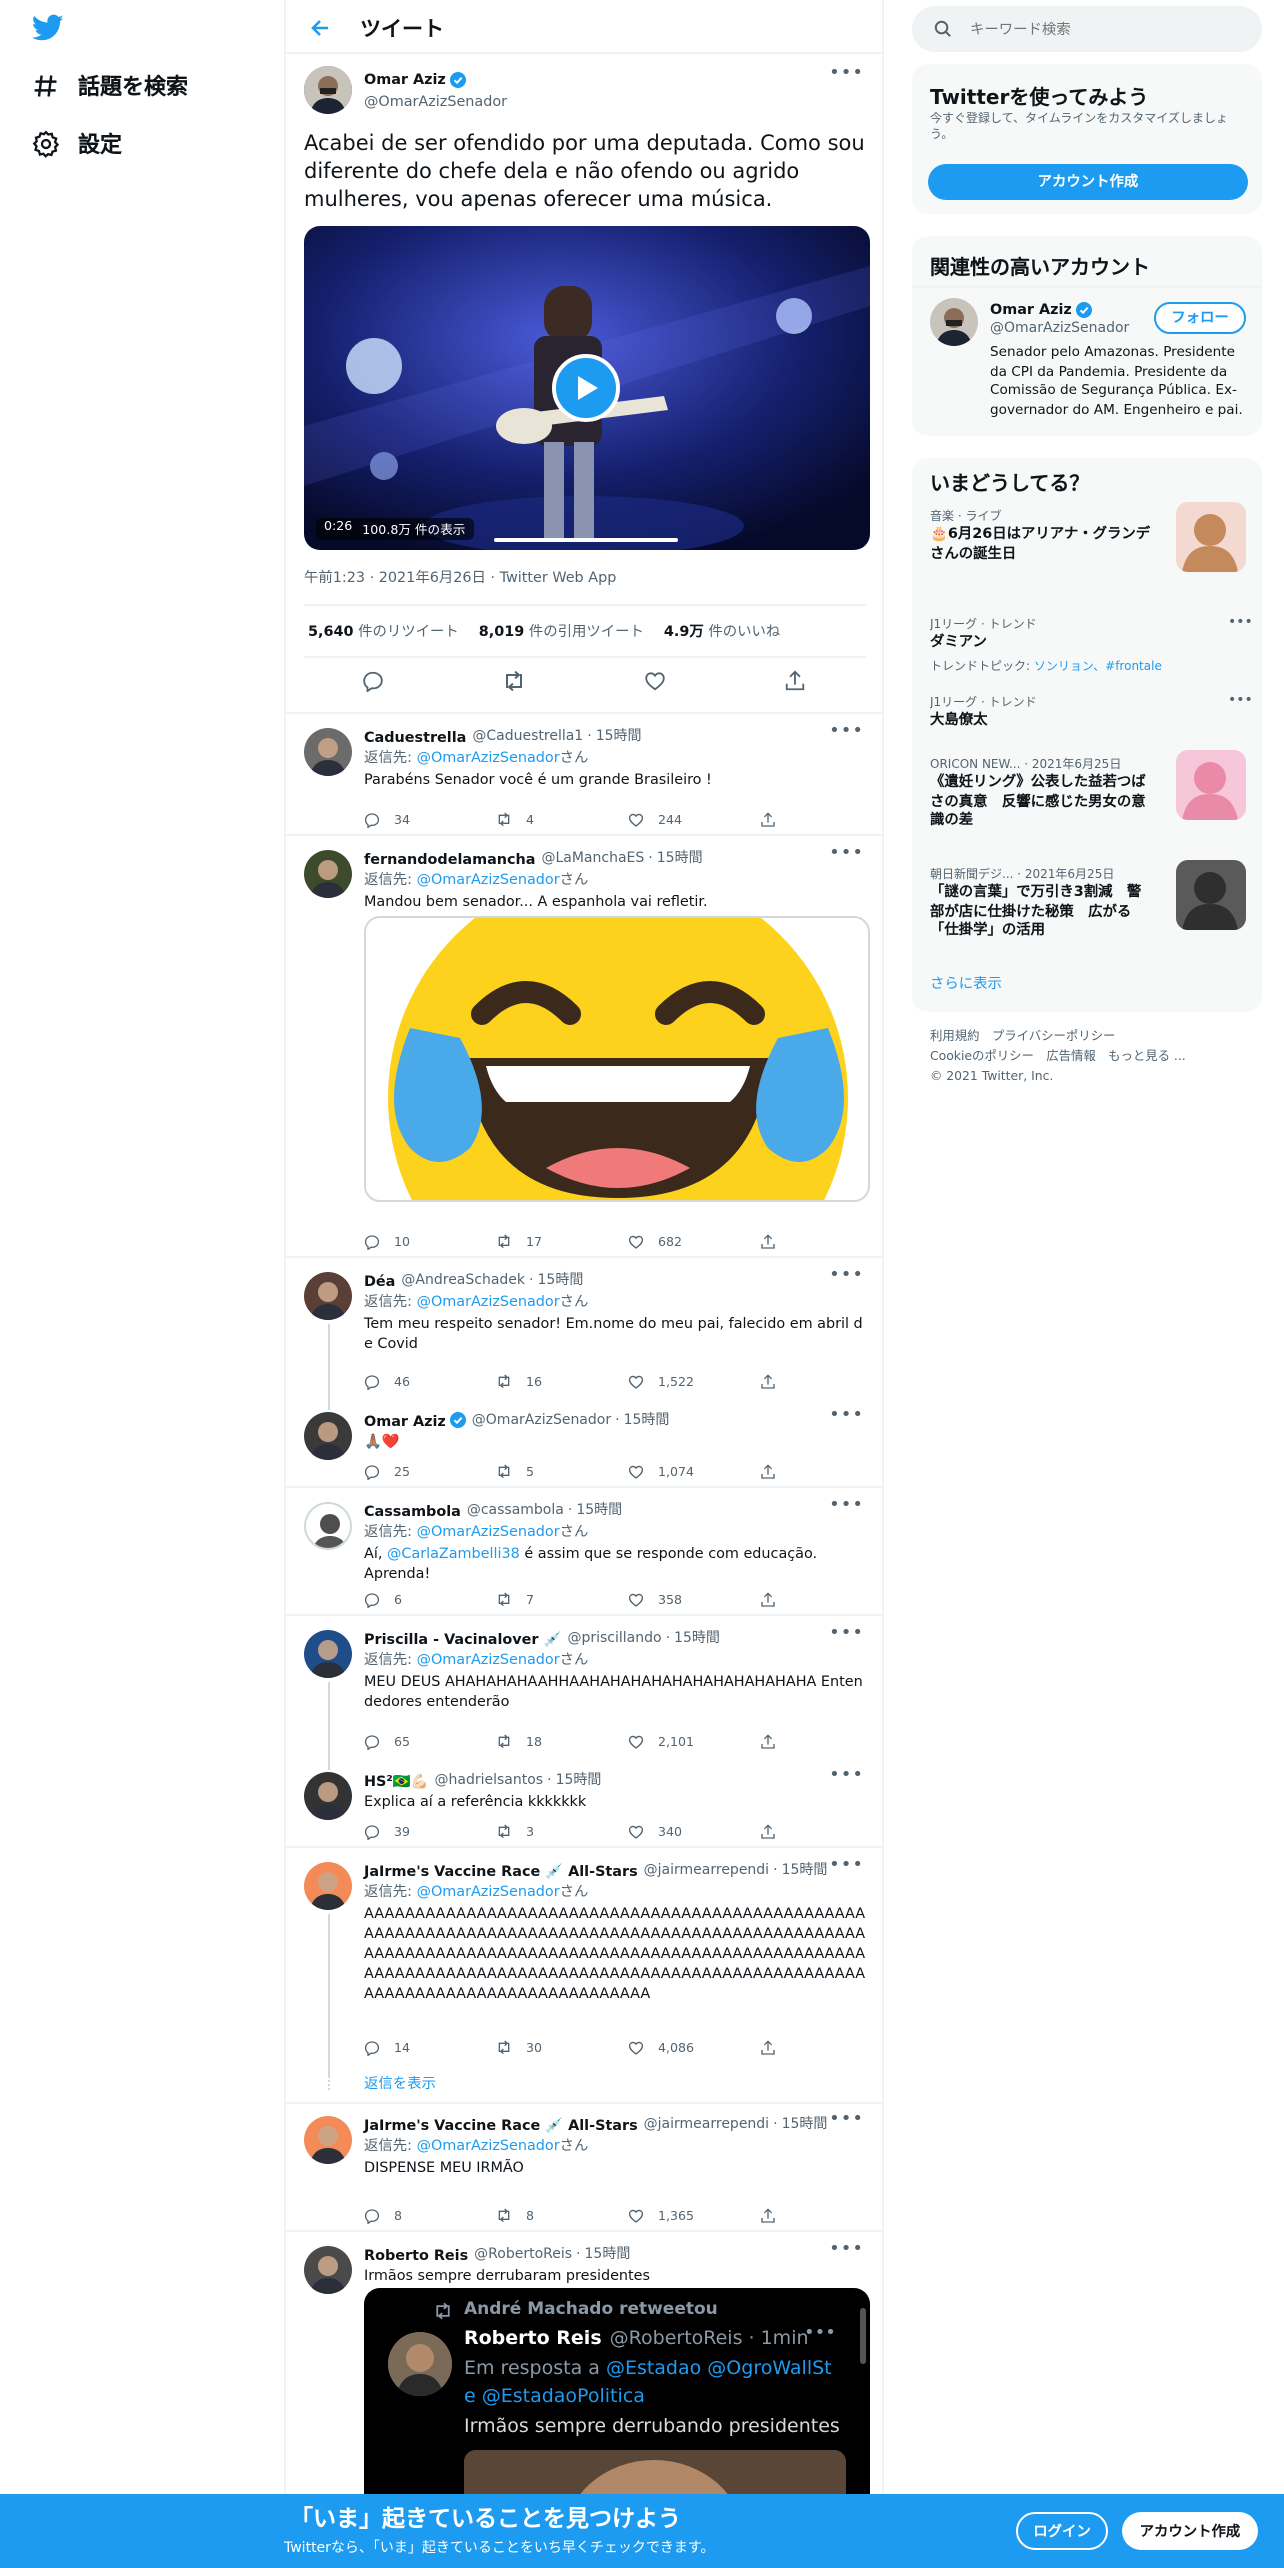 The image size is (1284, 2568). Describe the element at coordinates (694, 1382) in the screenshot. I see `like-button: 1,522` at that location.